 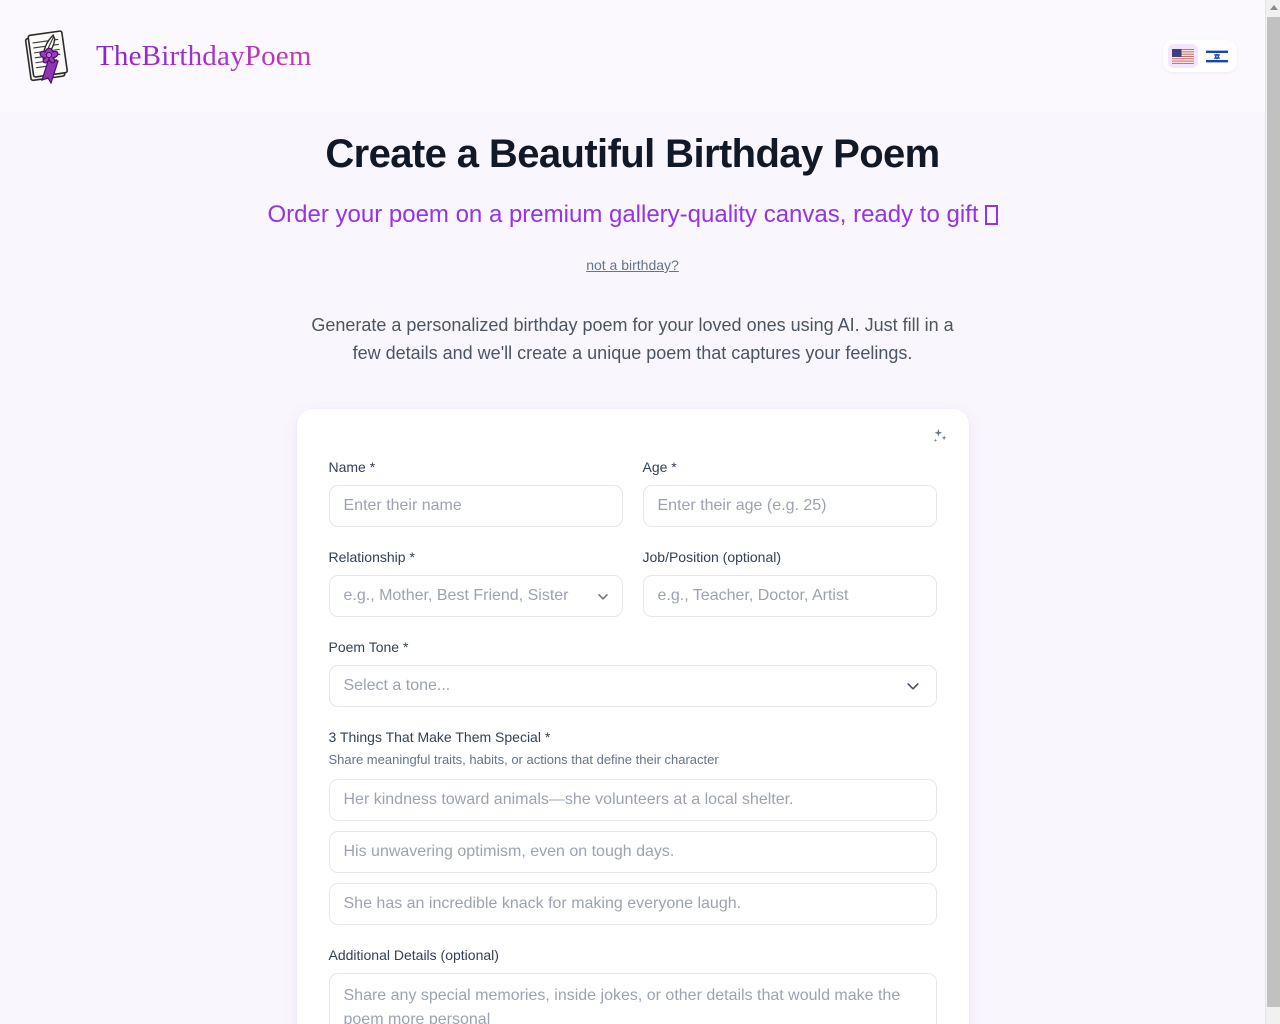 I want to click on triangle-up-icon, so click(x=1273, y=7).